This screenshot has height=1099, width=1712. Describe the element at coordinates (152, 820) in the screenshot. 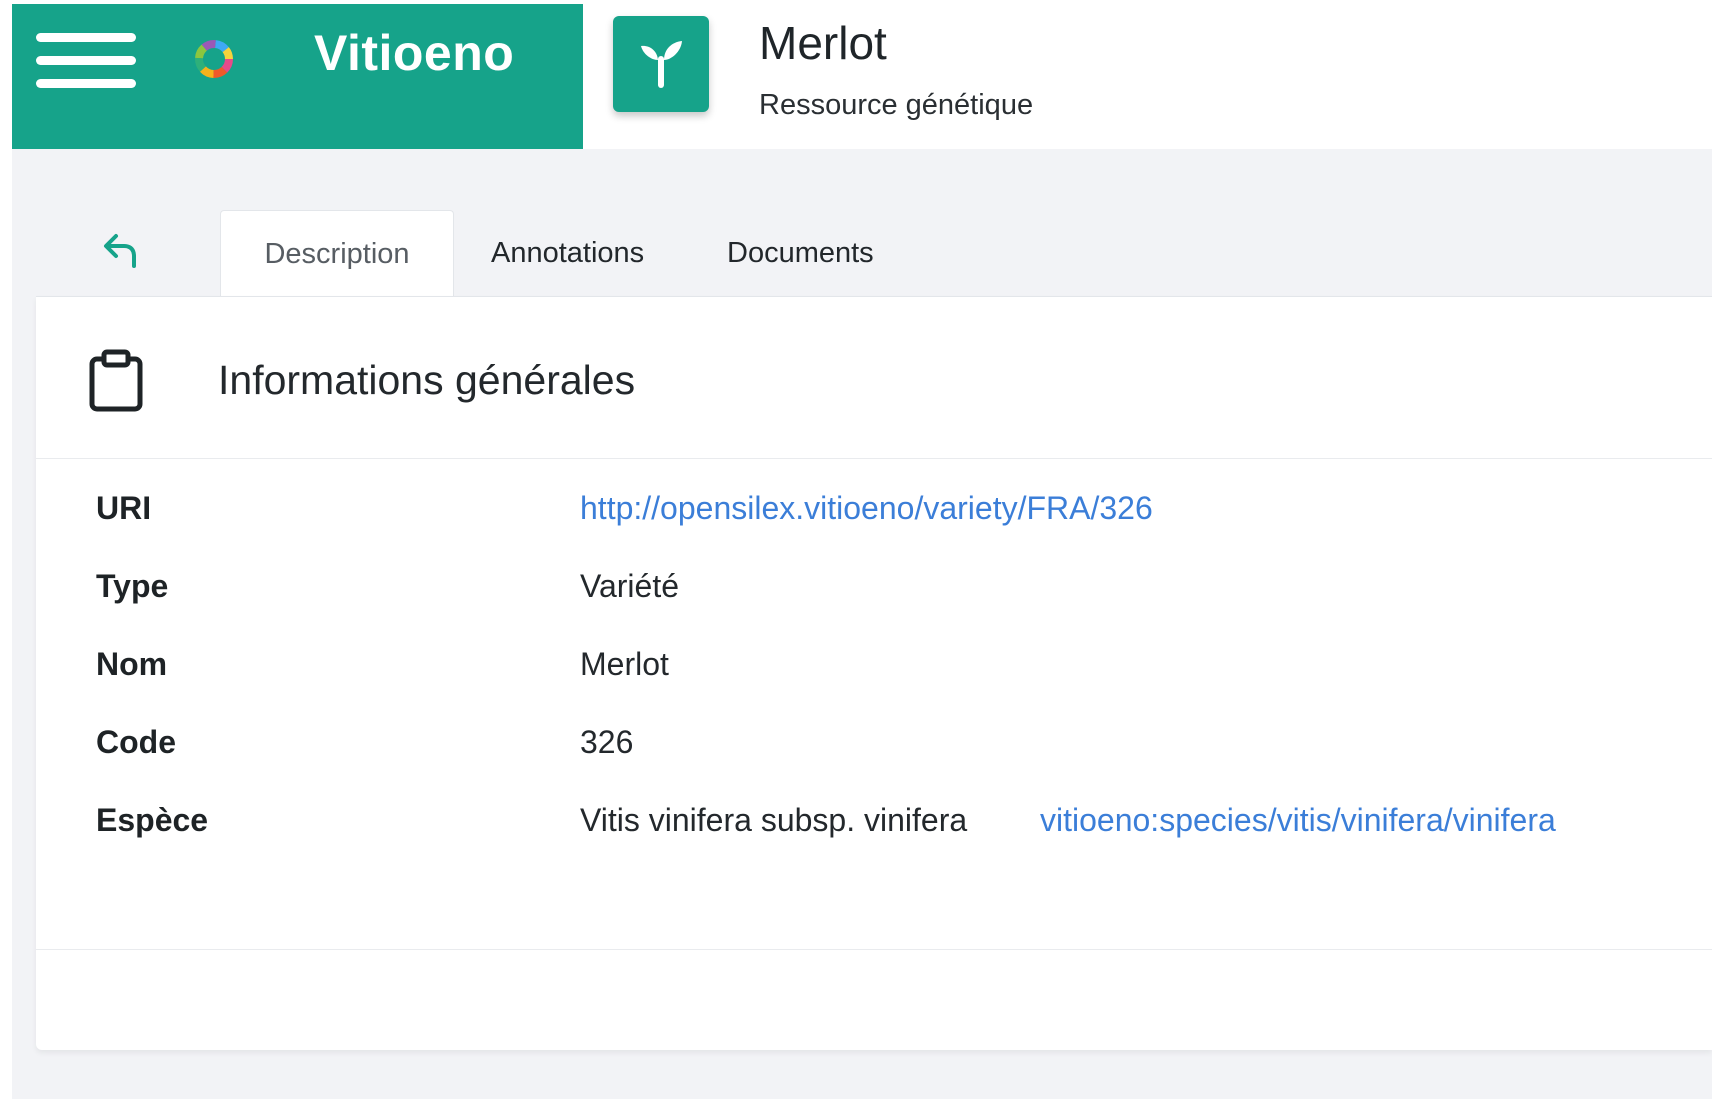

I see `espece-label: Espèce` at that location.